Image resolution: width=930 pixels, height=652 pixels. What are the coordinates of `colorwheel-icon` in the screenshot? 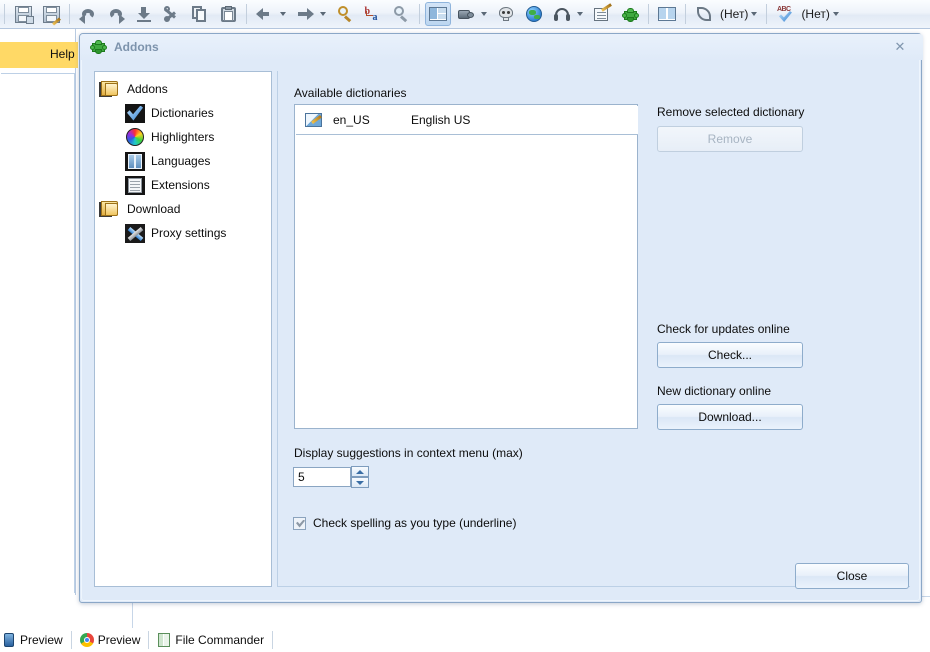 It's located at (135, 137).